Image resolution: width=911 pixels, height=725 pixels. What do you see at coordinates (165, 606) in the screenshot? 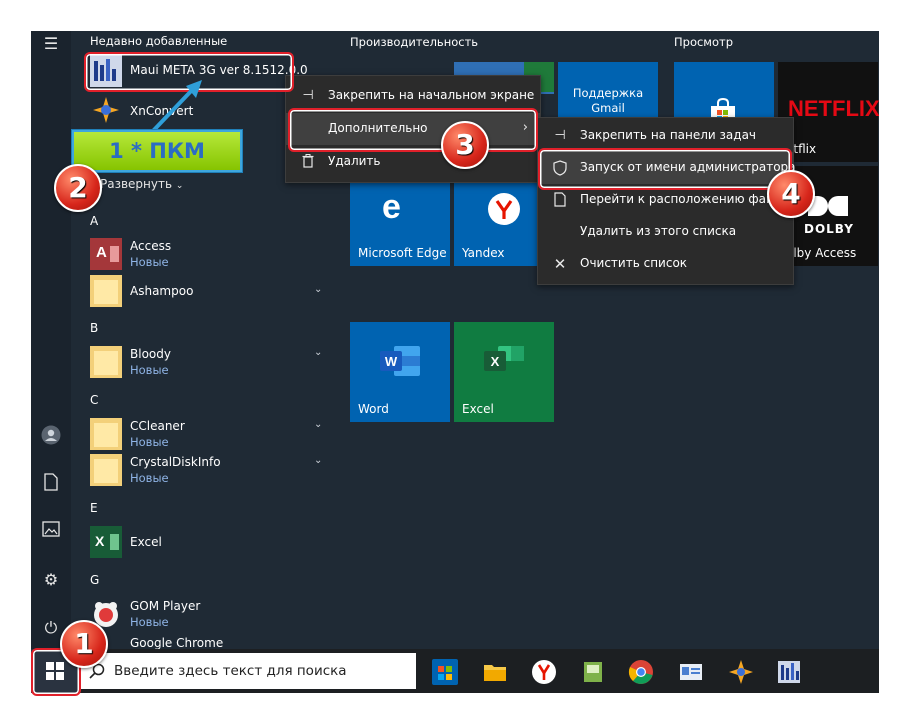
I see `gom-player-label: GOM Player` at bounding box center [165, 606].